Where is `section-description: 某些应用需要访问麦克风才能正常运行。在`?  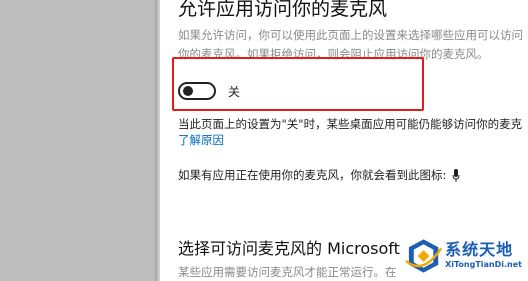
section-description: 某些应用需要访问麦克风才能正常运行。在 is located at coordinates (287, 272).